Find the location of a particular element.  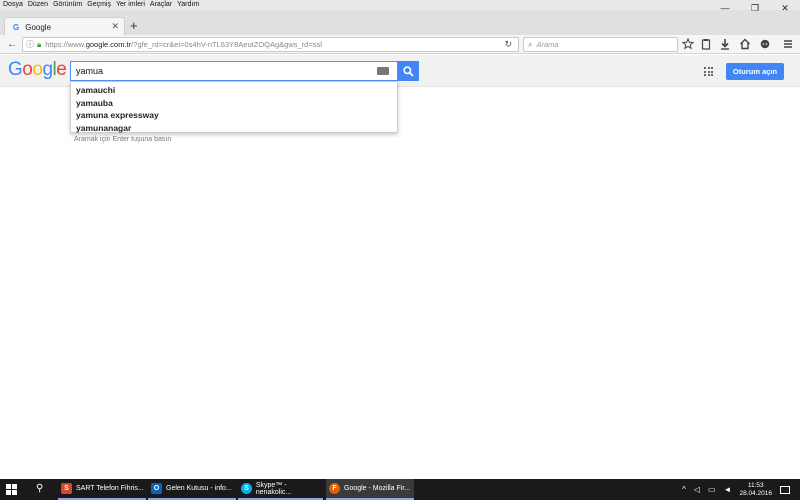

menu-yardim: Yardım is located at coordinates (187, 5).